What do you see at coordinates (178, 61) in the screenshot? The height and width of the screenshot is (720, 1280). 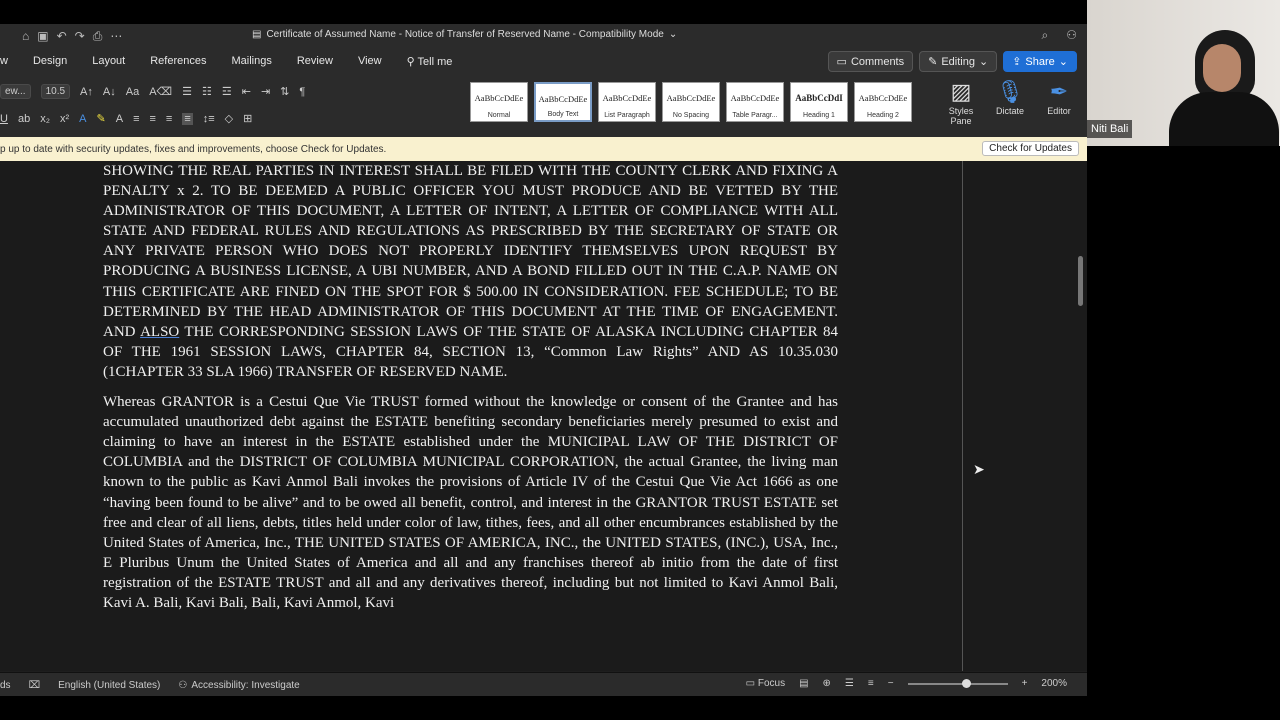 I see `tab-references: References` at bounding box center [178, 61].